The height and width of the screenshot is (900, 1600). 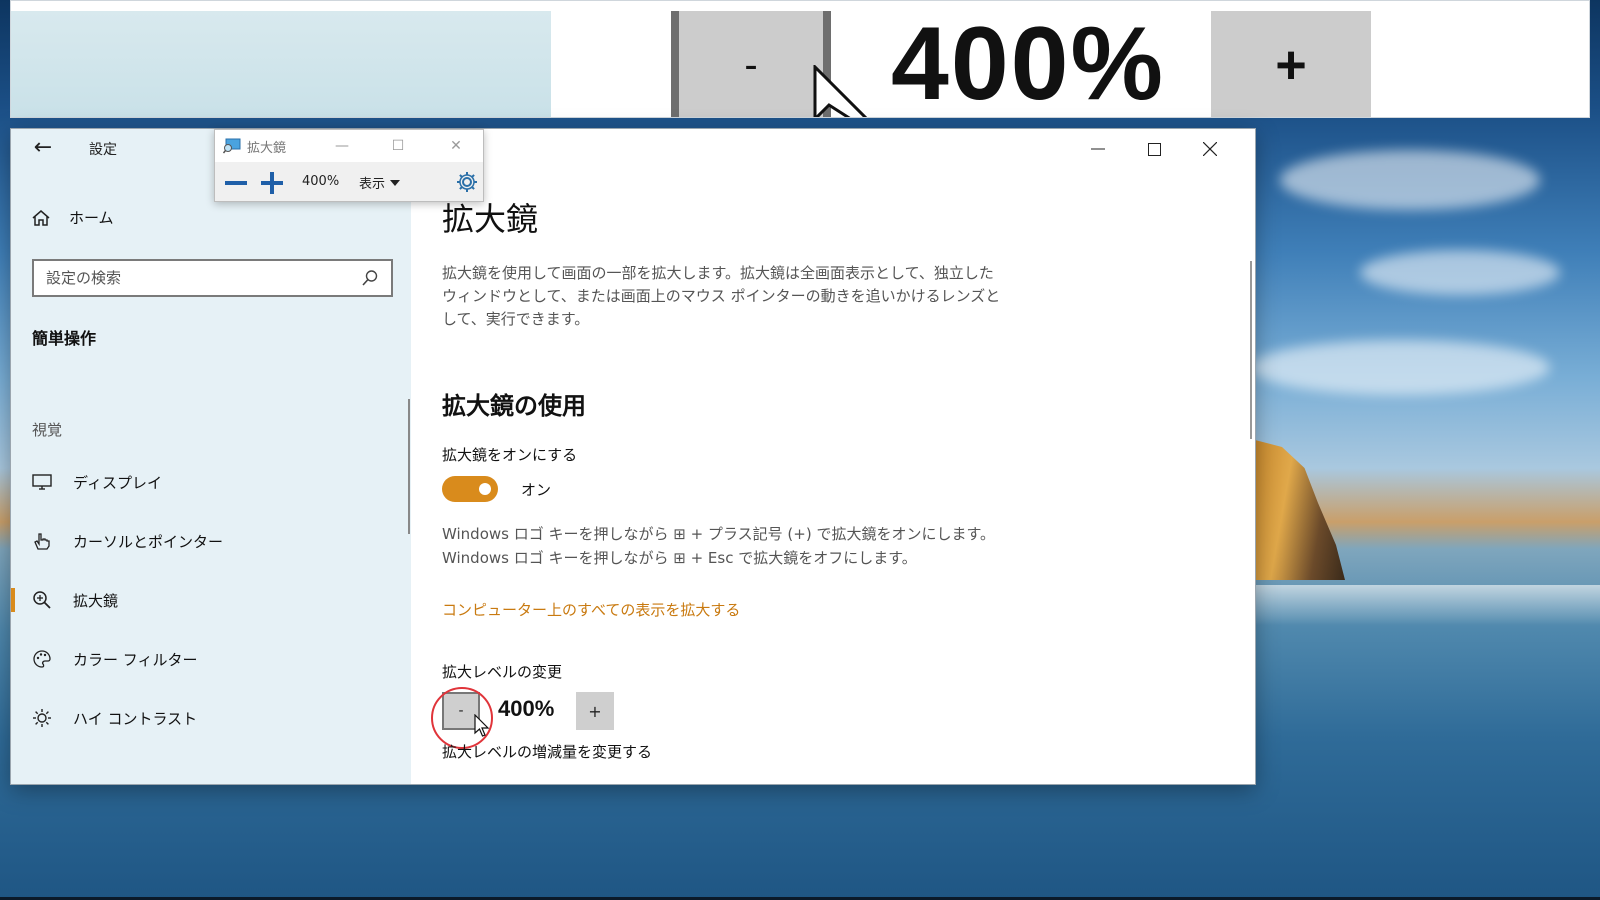 I want to click on minimize-icon: —, so click(x=342, y=146).